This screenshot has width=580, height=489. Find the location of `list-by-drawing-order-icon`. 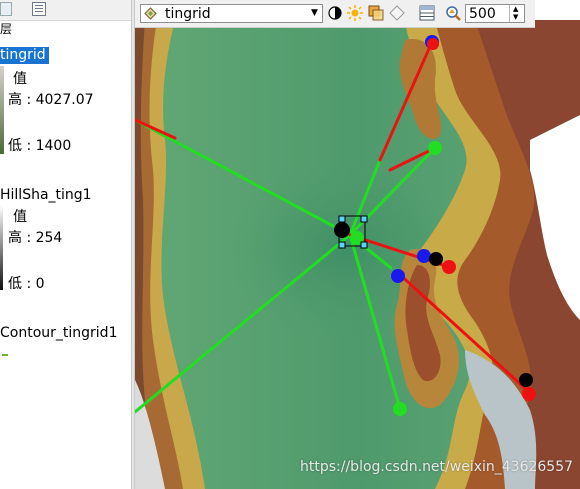

list-by-drawing-order-icon is located at coordinates (6, 9).